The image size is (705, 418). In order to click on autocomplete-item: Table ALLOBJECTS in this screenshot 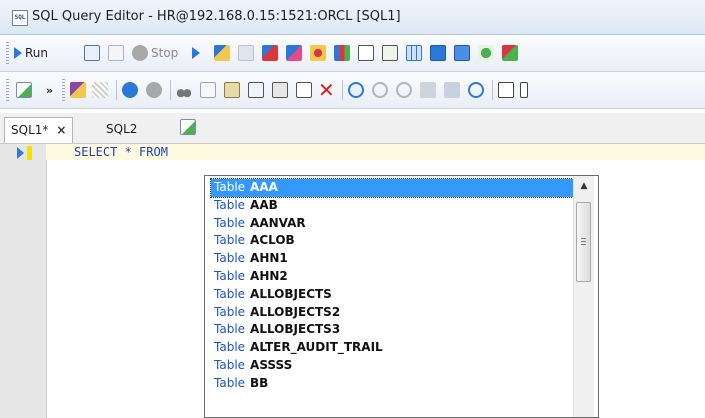, I will do `click(392, 295)`.